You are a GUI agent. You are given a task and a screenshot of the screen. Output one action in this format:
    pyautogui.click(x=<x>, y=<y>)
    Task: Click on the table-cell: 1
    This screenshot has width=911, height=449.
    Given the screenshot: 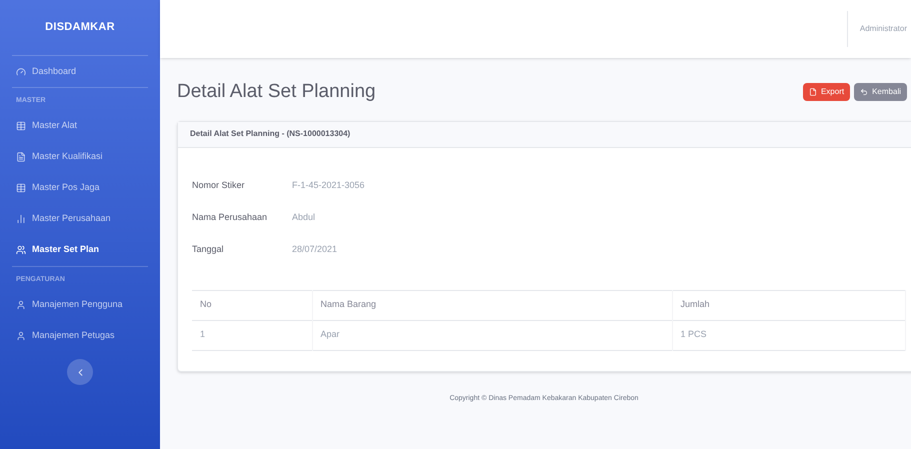 What is the action you would take?
    pyautogui.click(x=252, y=335)
    